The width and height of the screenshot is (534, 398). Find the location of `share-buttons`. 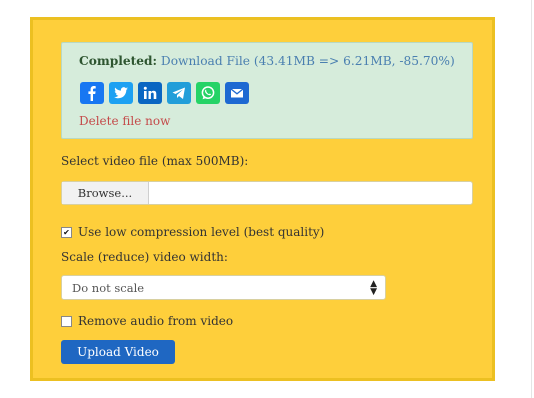

share-buttons is located at coordinates (164, 93).